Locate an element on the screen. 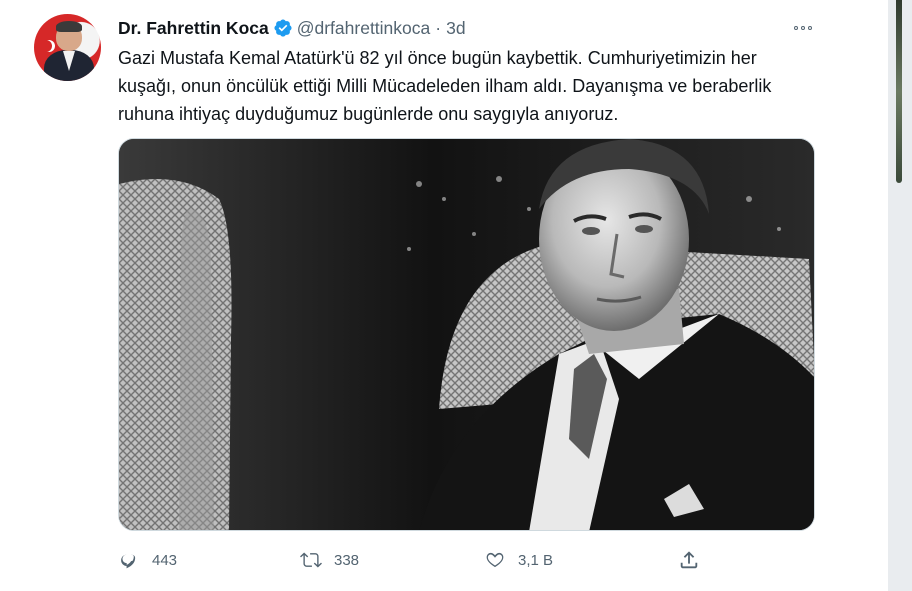 This screenshot has width=912, height=591. tweet-timestamp: 3d is located at coordinates (455, 28).